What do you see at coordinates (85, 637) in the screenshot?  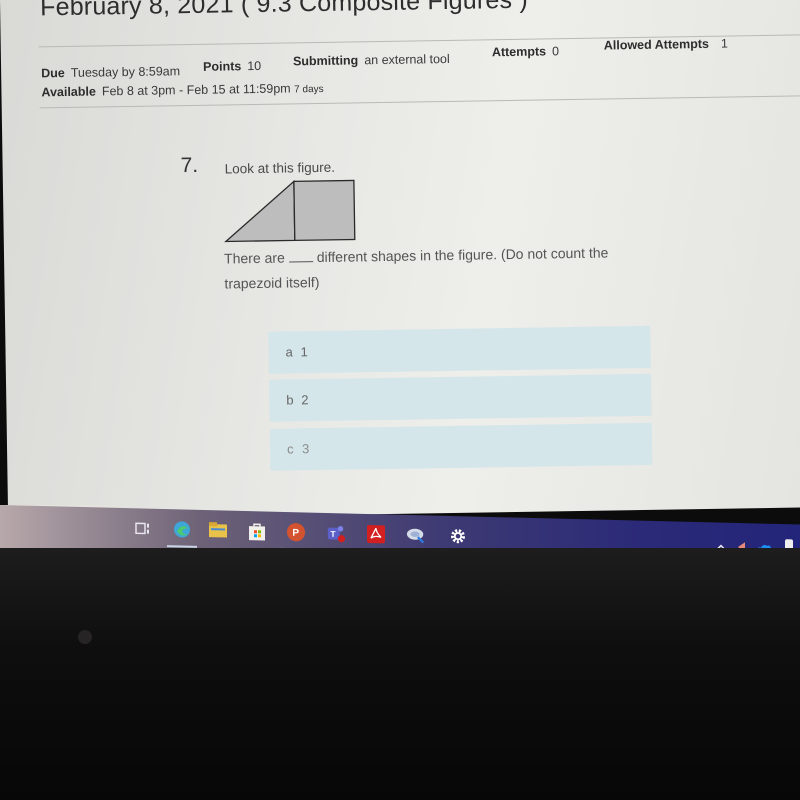 I see `bezel-mark` at bounding box center [85, 637].